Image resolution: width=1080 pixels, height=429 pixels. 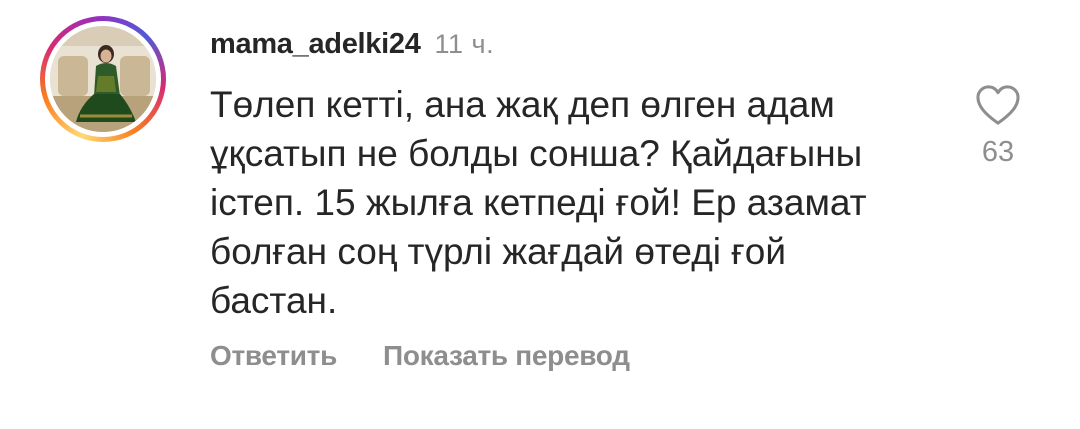 What do you see at coordinates (998, 152) in the screenshot?
I see `like-count: 63` at bounding box center [998, 152].